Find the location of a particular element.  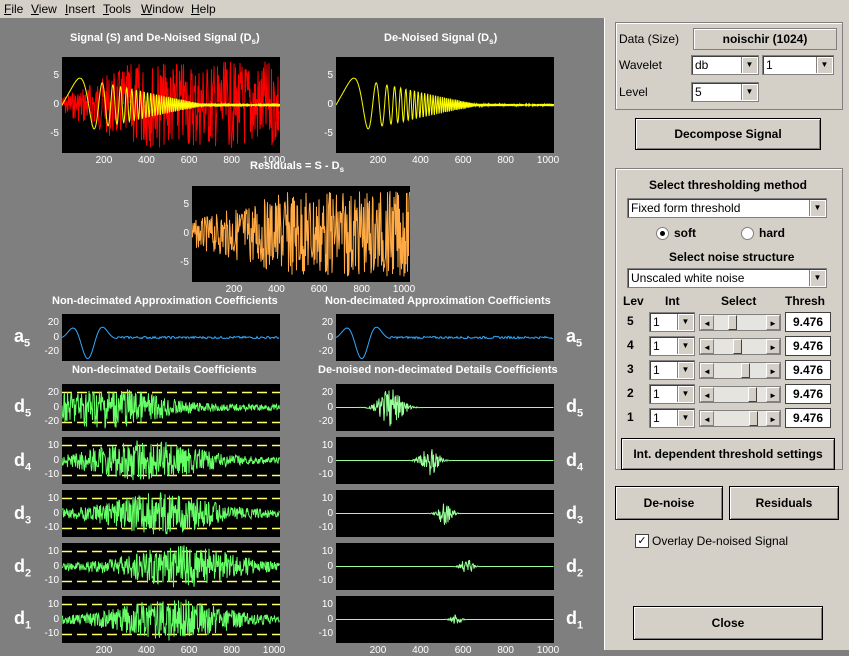

detail-left-d5 is located at coordinates (170, 407).